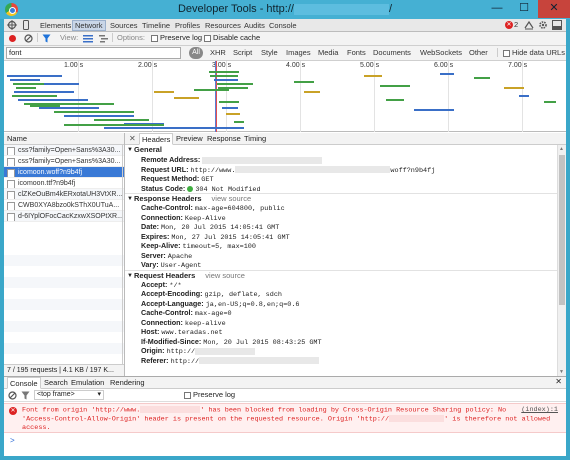 Image resolution: width=570 pixels, height=460 pixels. I want to click on filter-type-documents: Documents, so click(392, 52).